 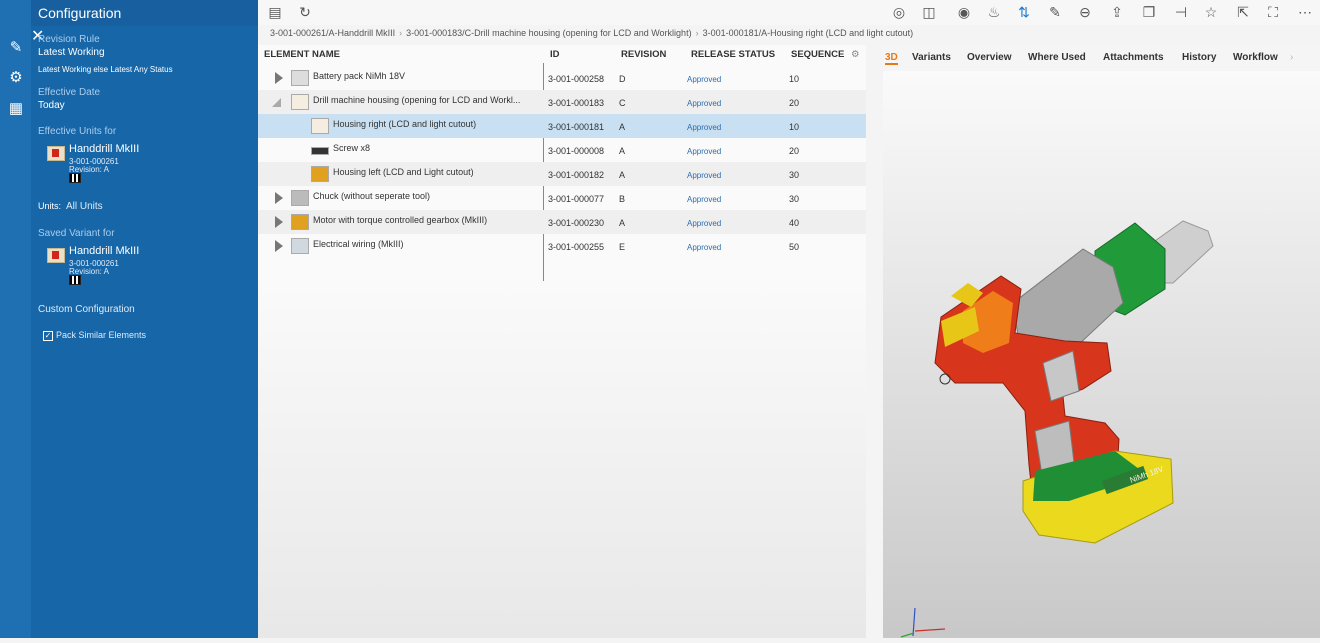 I want to click on visibility-icon: ◉, so click(x=964, y=12).